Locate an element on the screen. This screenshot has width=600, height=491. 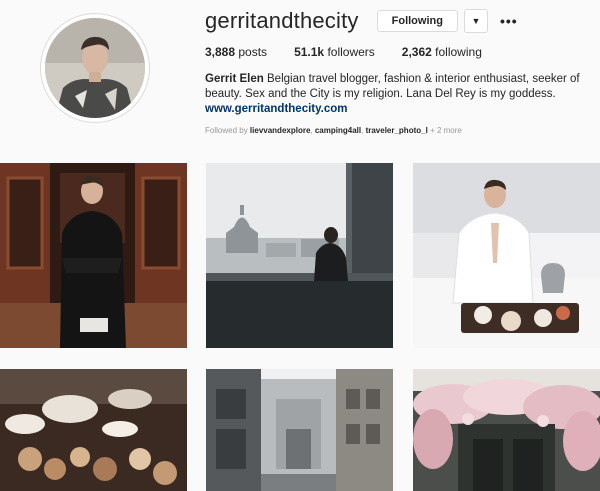
profile-avatar-ring is located at coordinates (95, 68).